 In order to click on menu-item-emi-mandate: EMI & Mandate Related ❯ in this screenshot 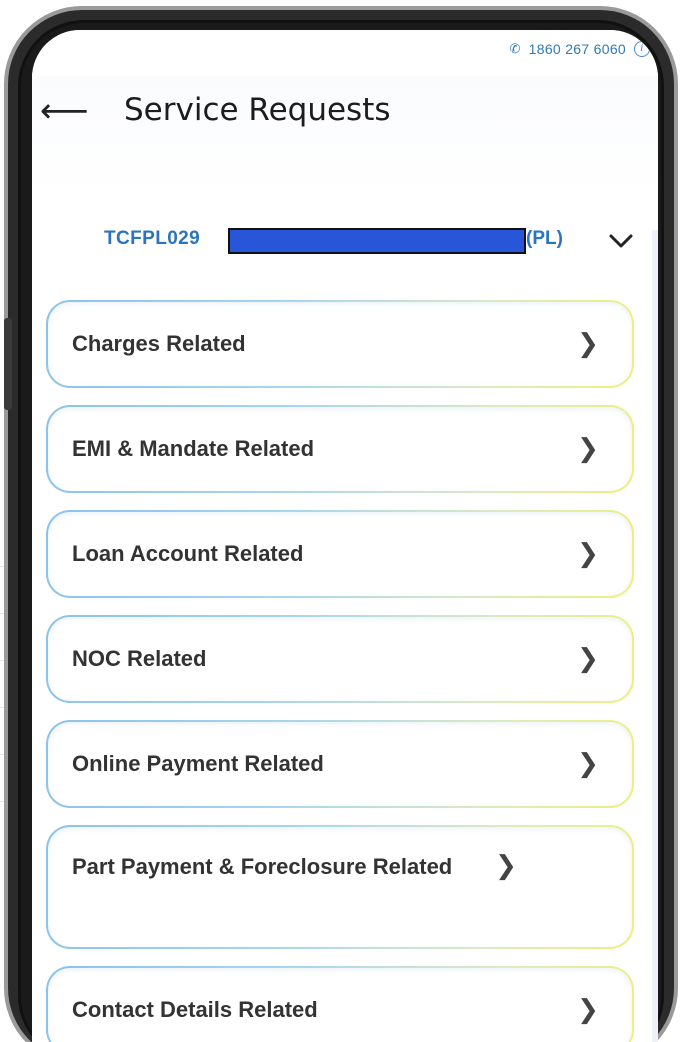, I will do `click(340, 449)`.